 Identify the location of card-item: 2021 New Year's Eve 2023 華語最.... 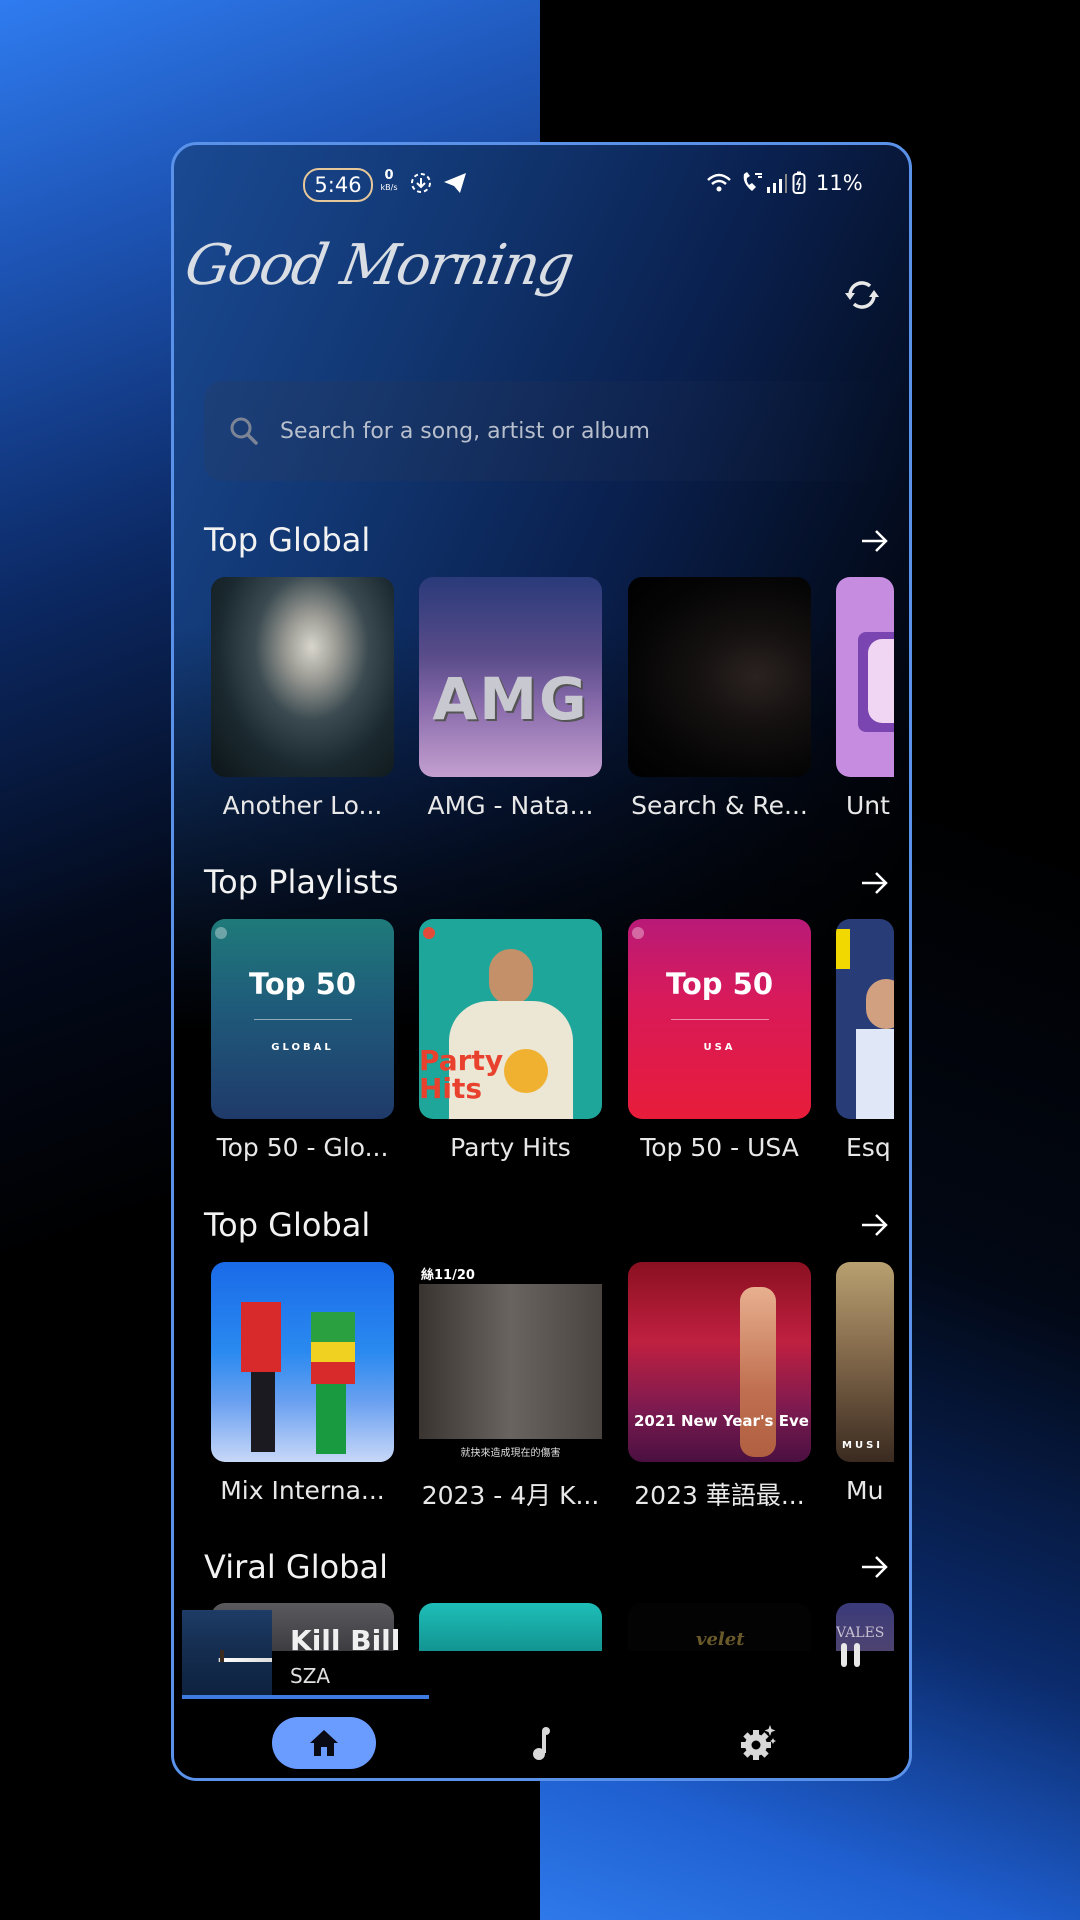
(719, 1387).